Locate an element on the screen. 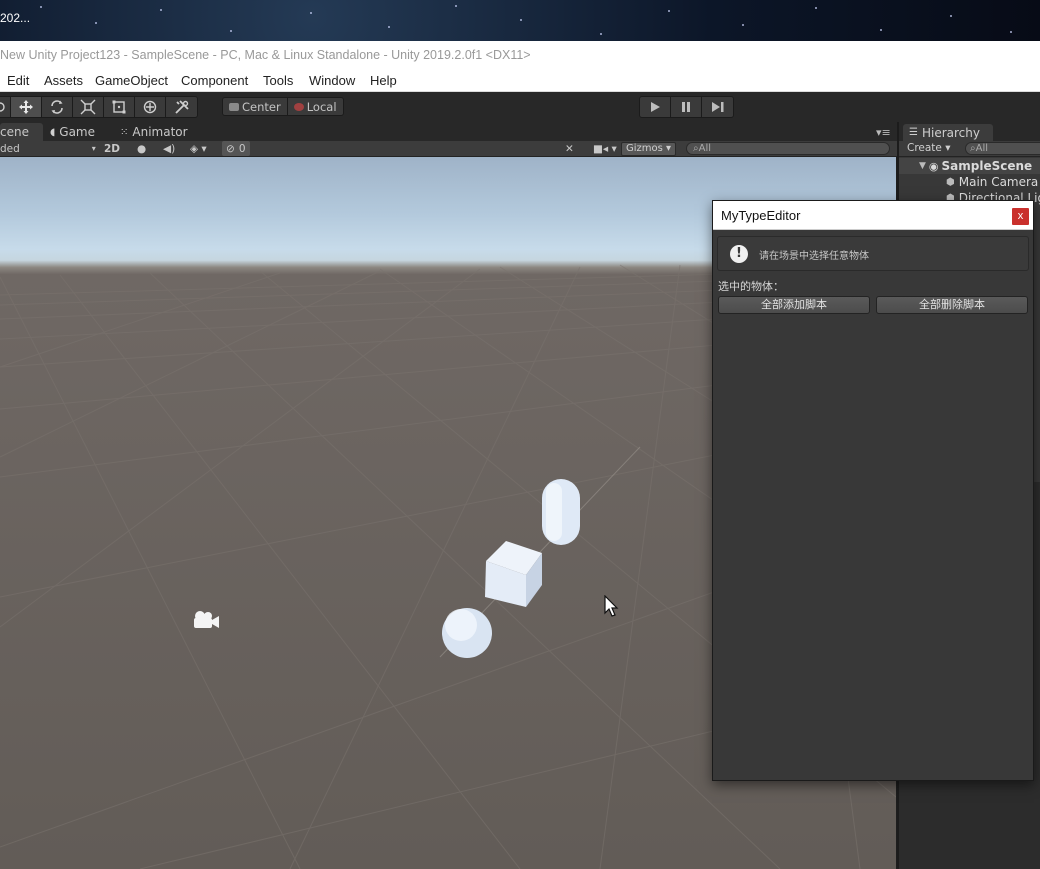  effects-dropdown: ◈ ▾ is located at coordinates (198, 148).